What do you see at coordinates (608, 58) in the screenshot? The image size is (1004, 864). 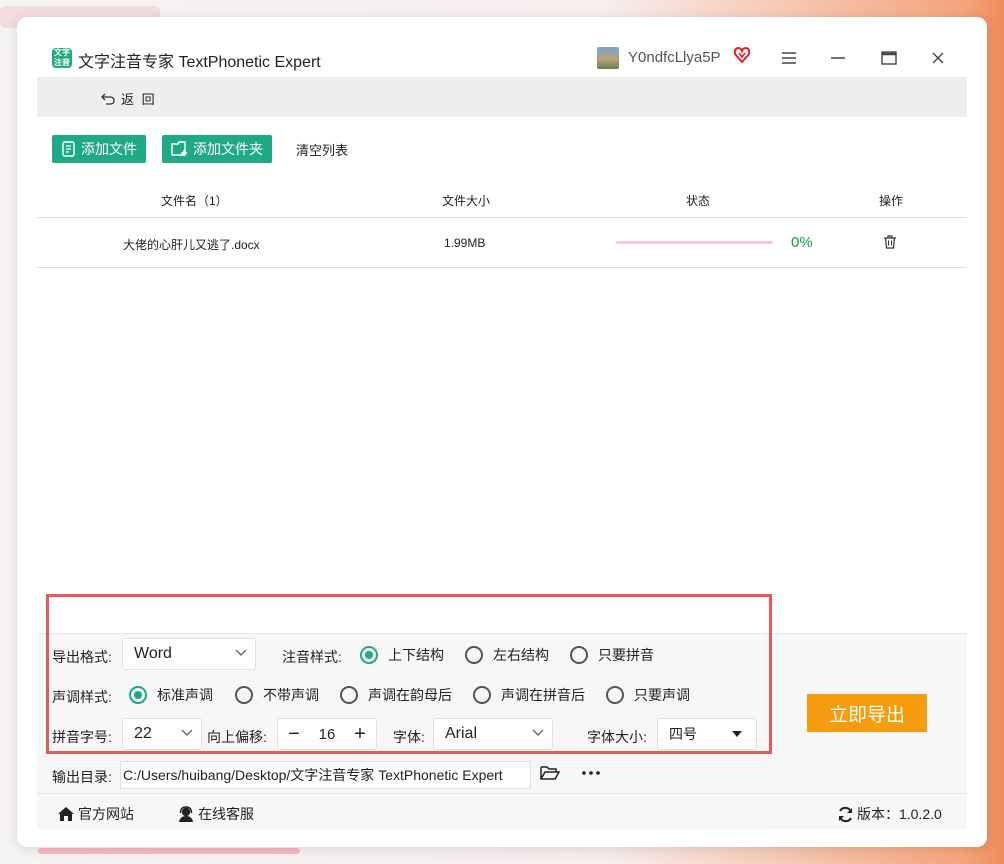 I see `avatar` at bounding box center [608, 58].